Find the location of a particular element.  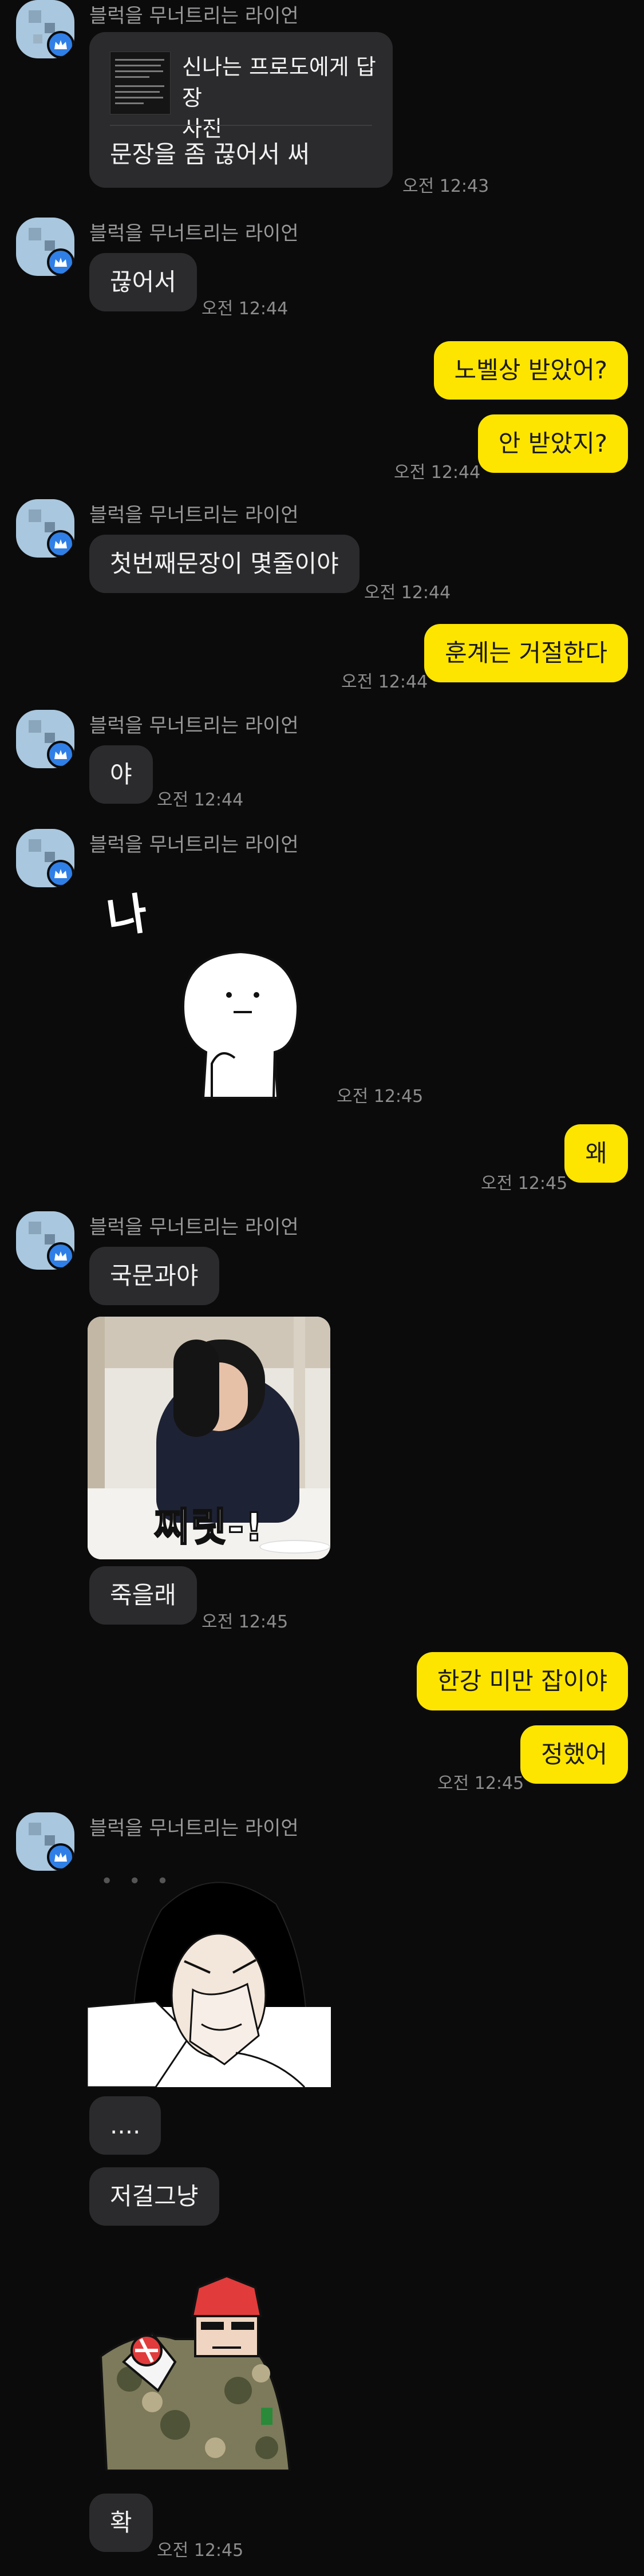

reply-target: 신나는 프로도에게 답장 is located at coordinates (279, 82).